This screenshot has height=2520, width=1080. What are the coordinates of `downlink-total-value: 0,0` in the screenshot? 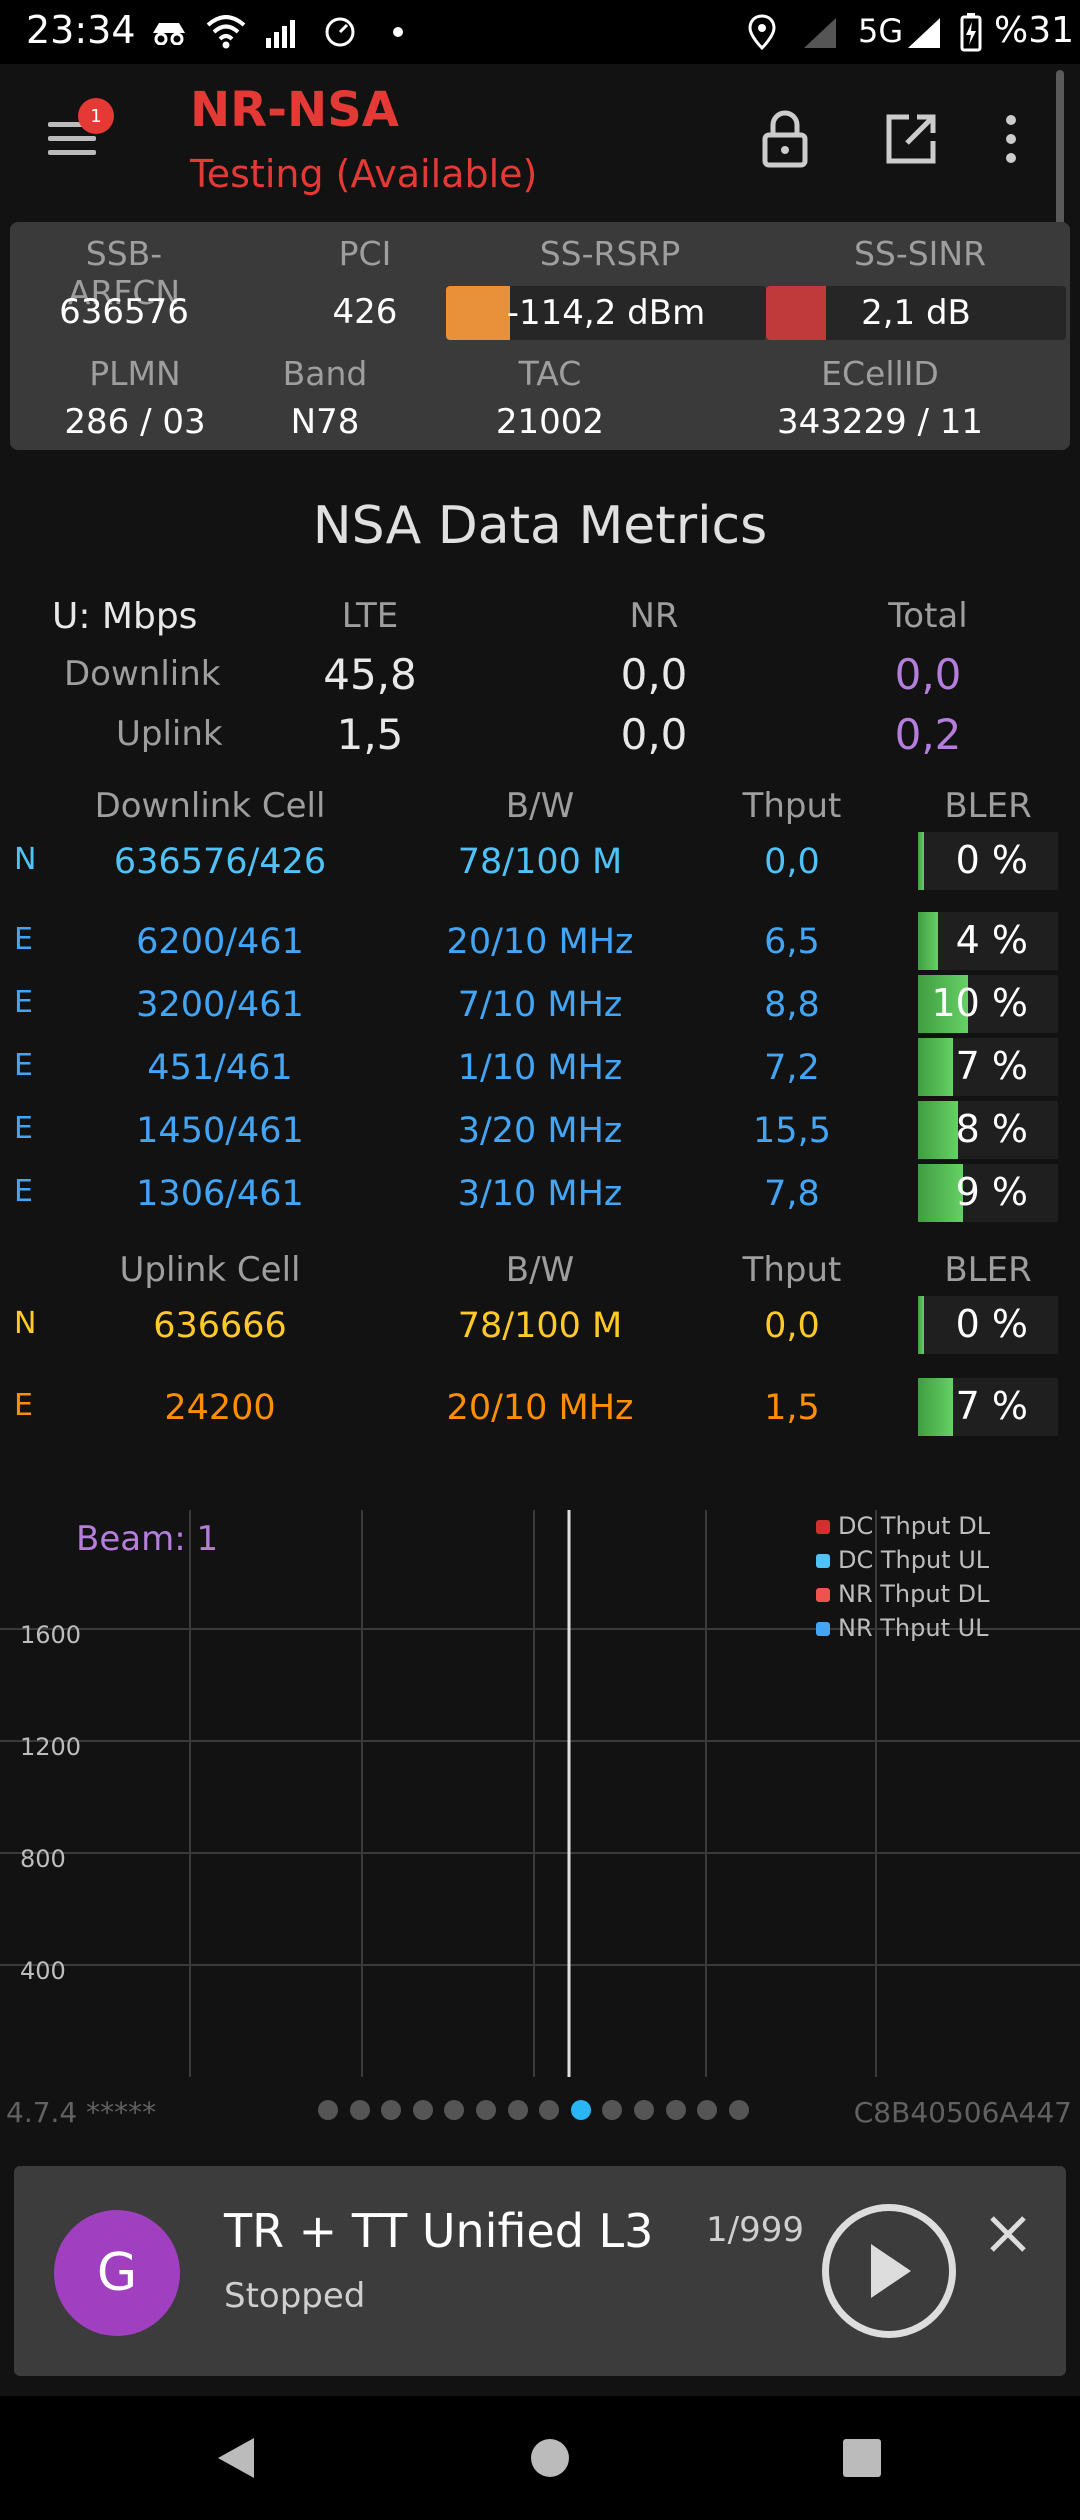 It's located at (928, 674).